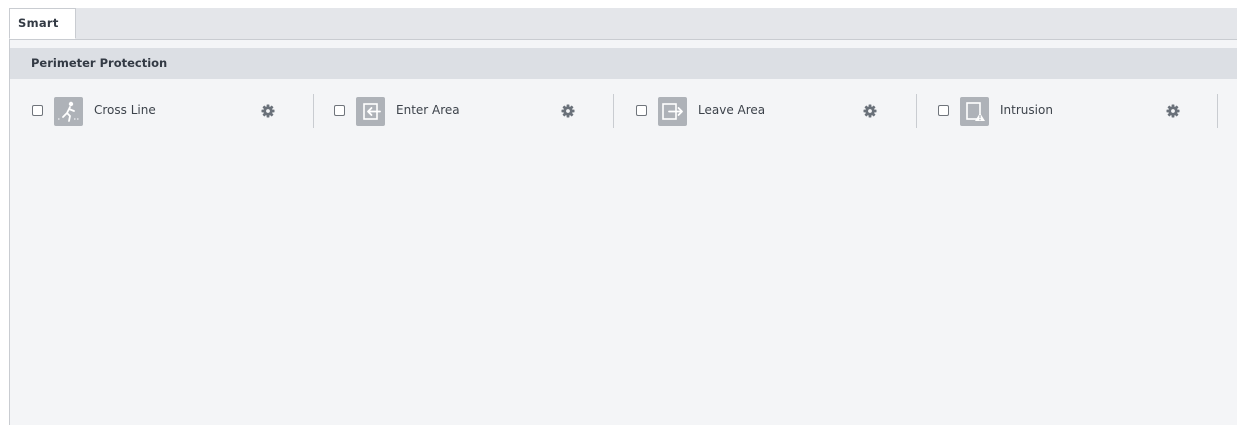 The image size is (1237, 425). I want to click on enter-area-gear-icon, so click(568, 111).